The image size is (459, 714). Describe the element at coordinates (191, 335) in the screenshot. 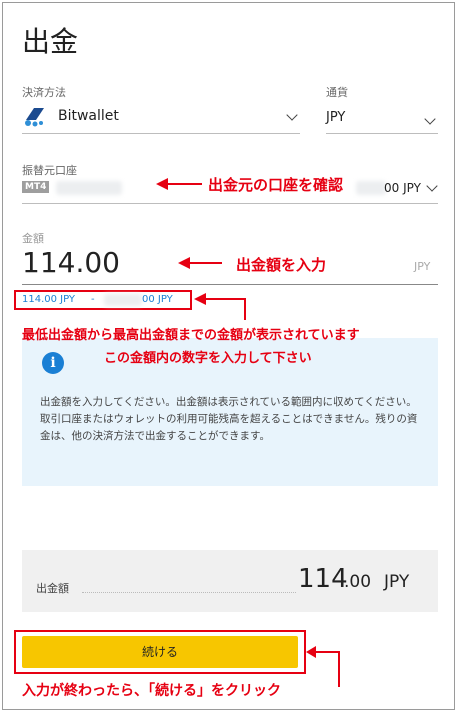

I see `annotation-range-line1: 最低出金額から最高出金額までの金額が表示されています` at that location.